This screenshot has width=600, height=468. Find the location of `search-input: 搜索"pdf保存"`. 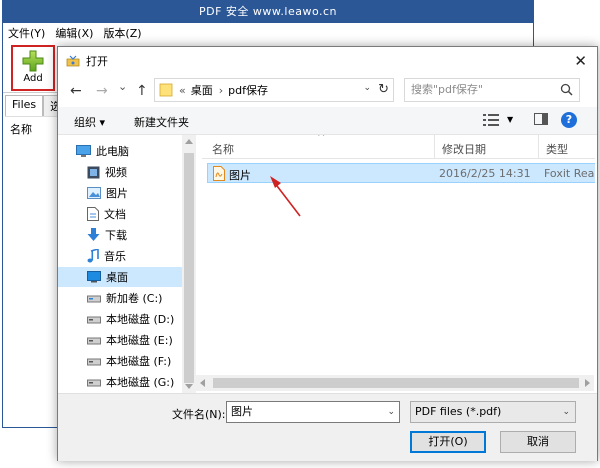

search-input: 搜索"pdf保存" is located at coordinates (492, 90).